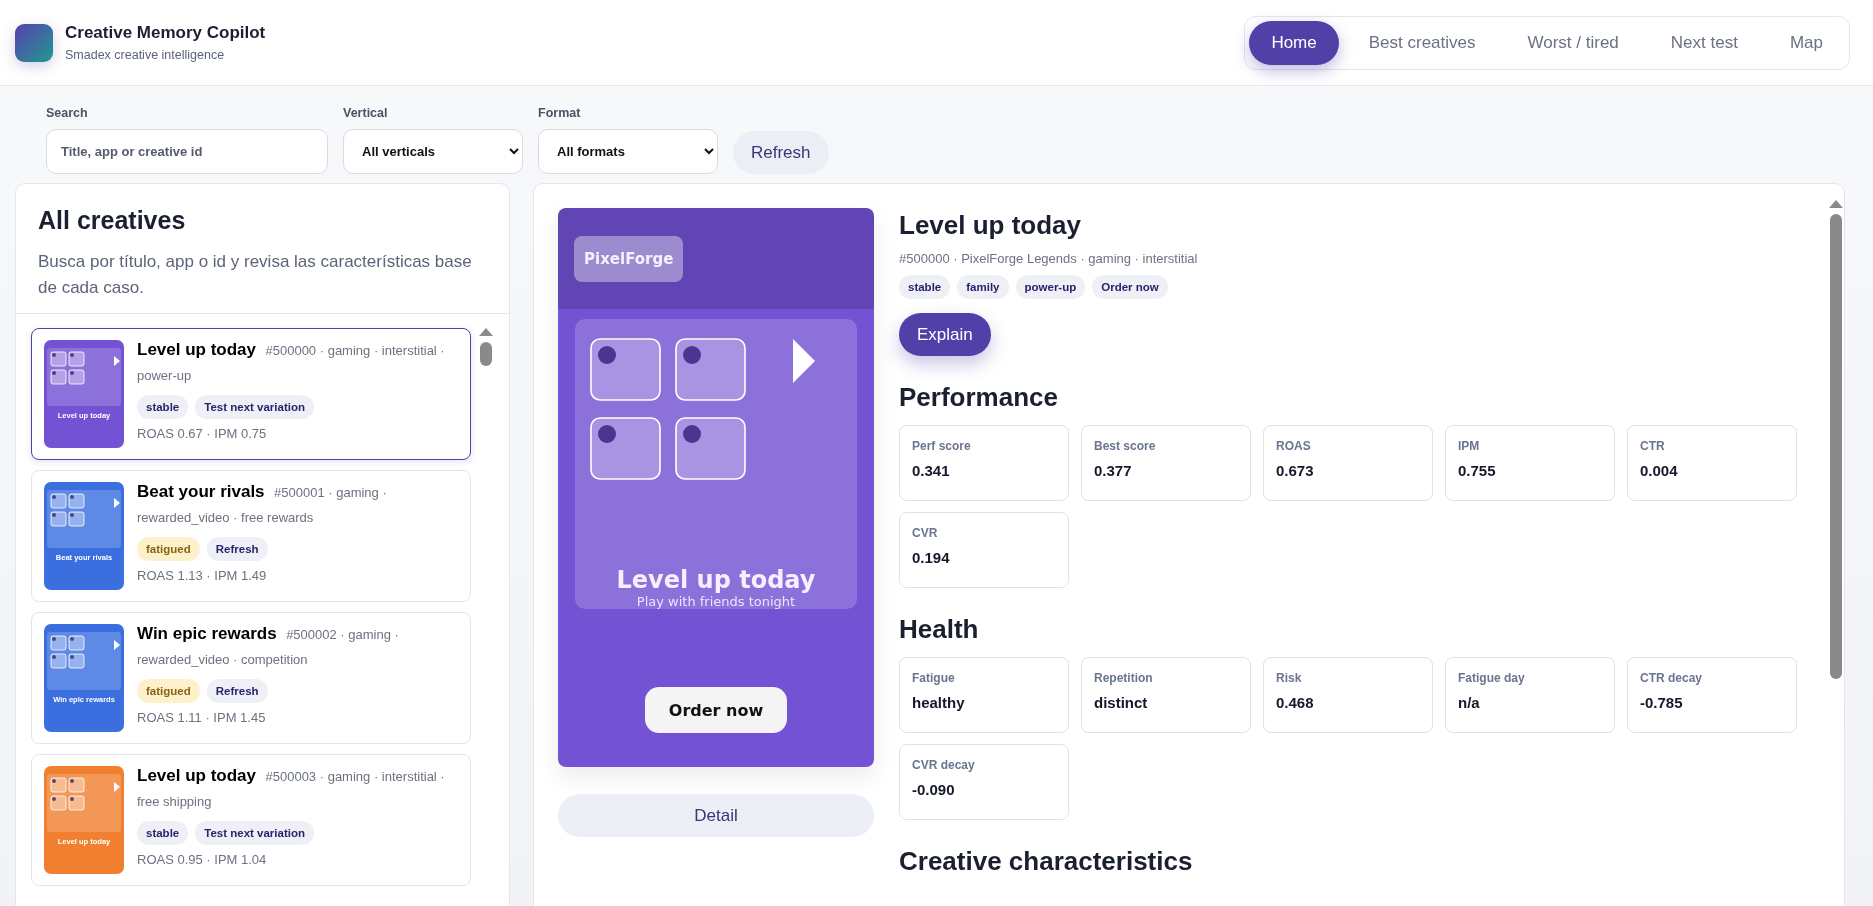 This screenshot has height=906, width=1873. I want to click on metric-value: -0.090, so click(934, 789).